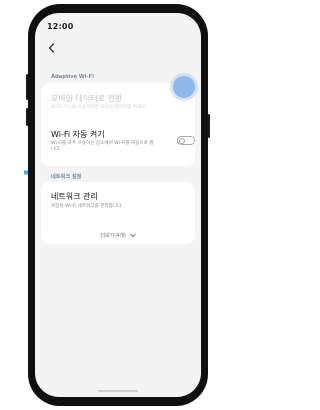  Describe the element at coordinates (78, 134) in the screenshot. I see `auto-wifi-title: Wi-Fi 자동 켜기` at that location.